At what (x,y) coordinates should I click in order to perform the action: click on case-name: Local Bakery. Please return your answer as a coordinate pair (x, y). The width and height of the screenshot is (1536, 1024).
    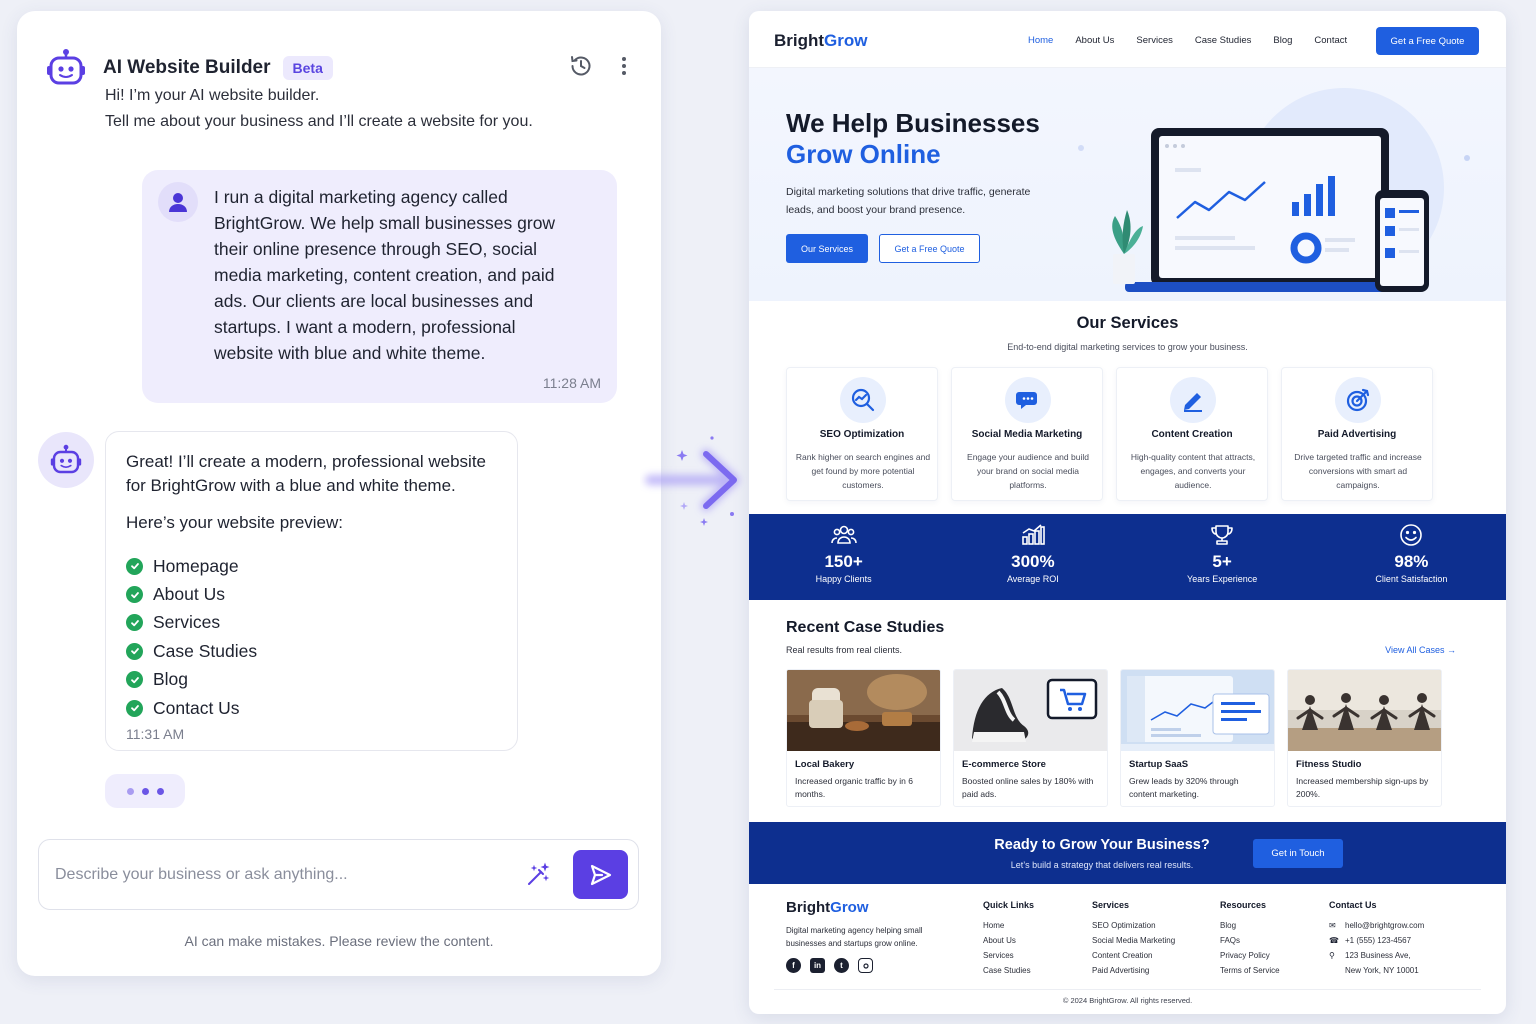
    Looking at the image, I should click on (825, 764).